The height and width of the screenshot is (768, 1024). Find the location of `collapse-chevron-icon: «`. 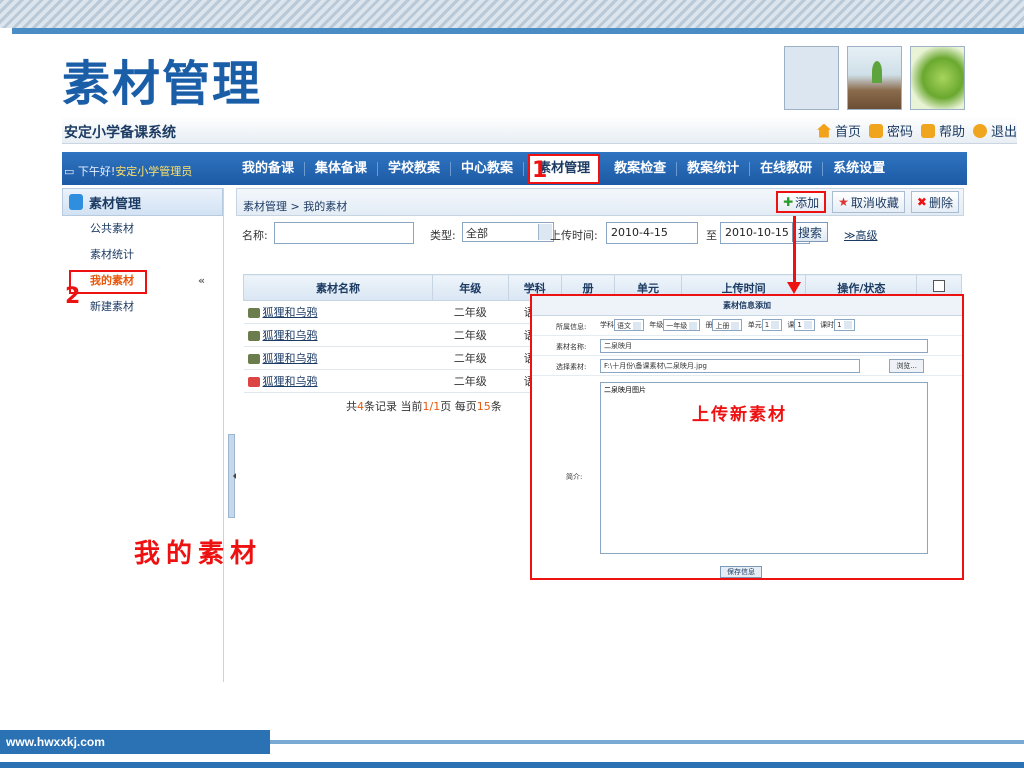

collapse-chevron-icon: « is located at coordinates (201, 281).